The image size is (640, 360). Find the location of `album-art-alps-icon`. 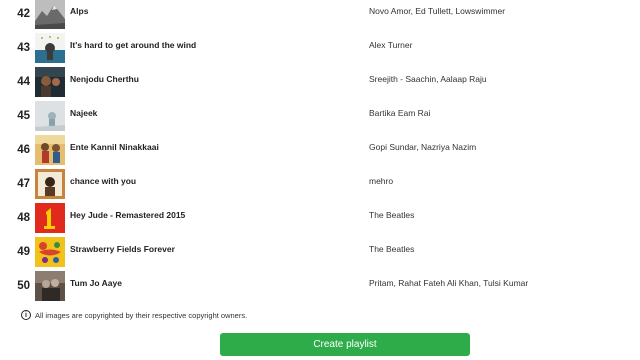

album-art-alps-icon is located at coordinates (50, 14).